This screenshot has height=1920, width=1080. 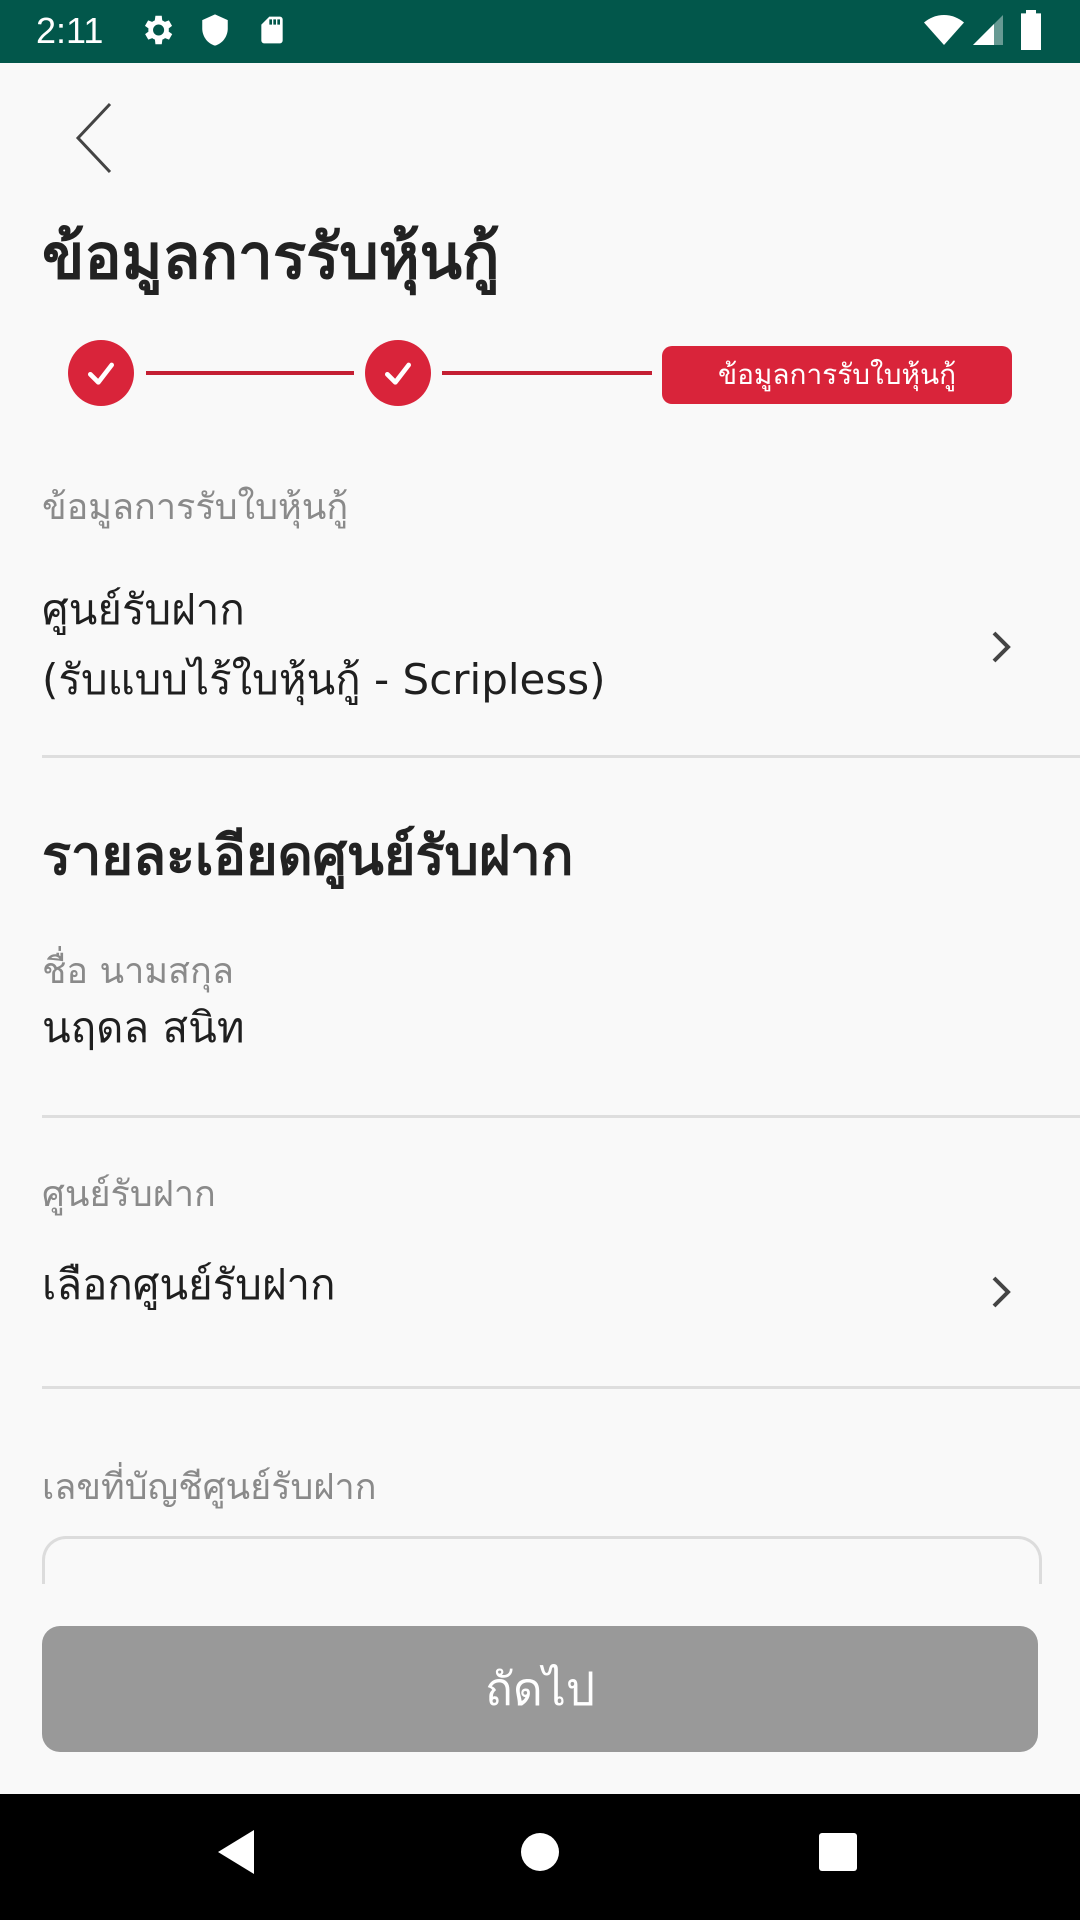 I want to click on home-nav-icon, so click(x=540, y=1852).